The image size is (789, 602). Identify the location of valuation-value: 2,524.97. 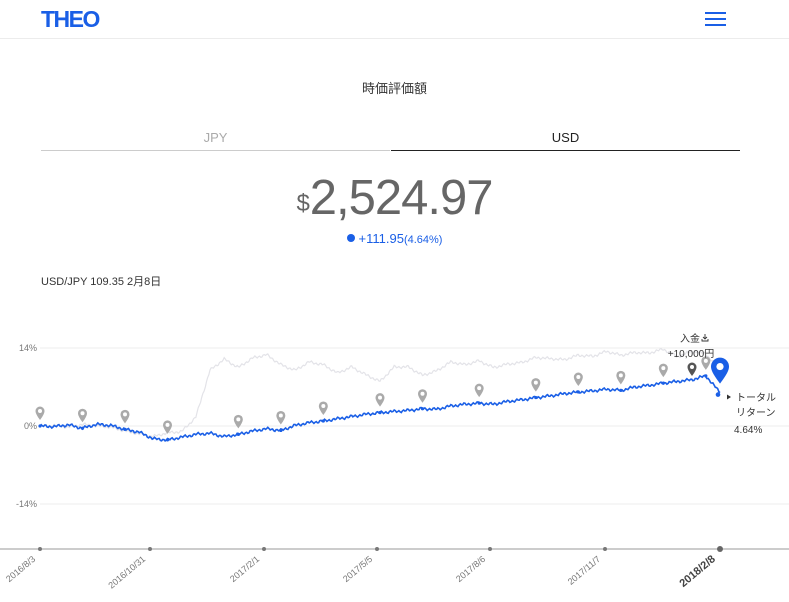
(401, 198).